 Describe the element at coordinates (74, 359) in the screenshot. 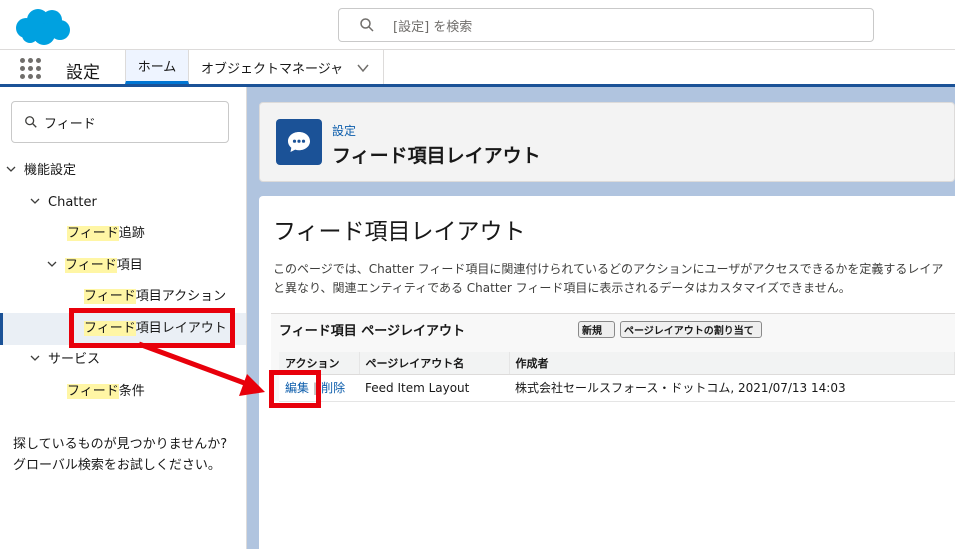

I see `tree-item-label: サービス` at that location.